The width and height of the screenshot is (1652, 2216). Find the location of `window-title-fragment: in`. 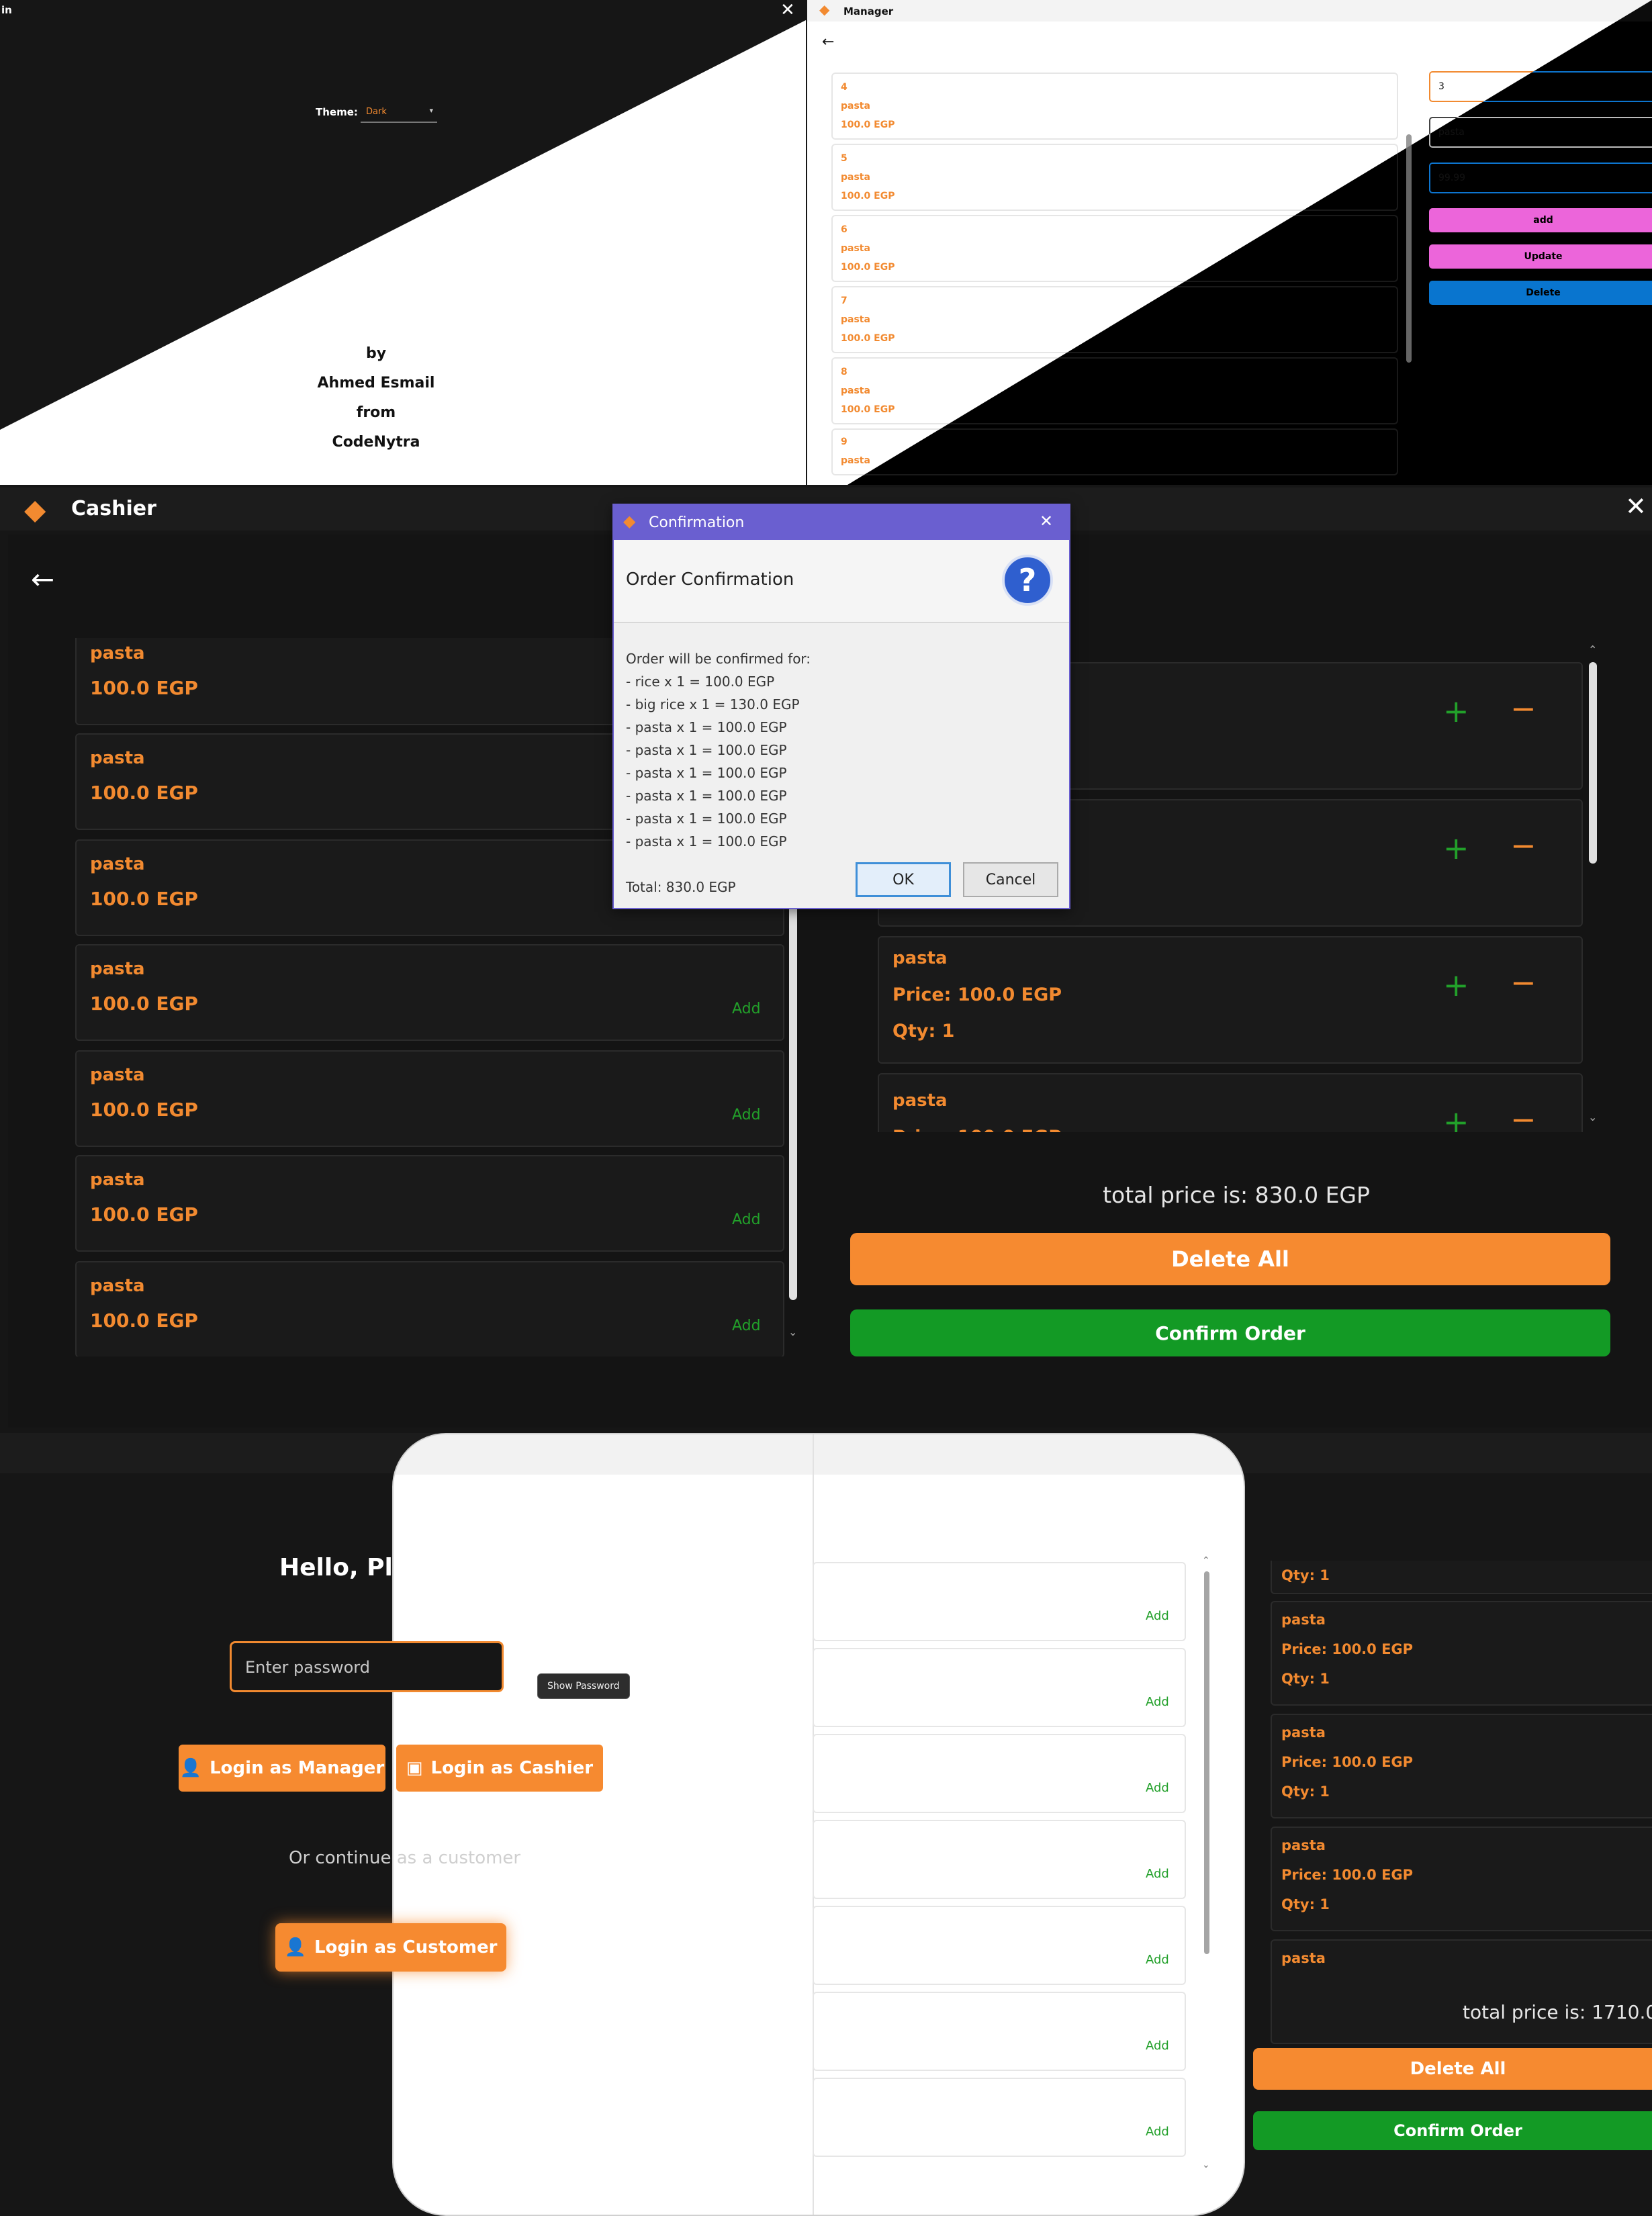

window-title-fragment: in is located at coordinates (6, 10).